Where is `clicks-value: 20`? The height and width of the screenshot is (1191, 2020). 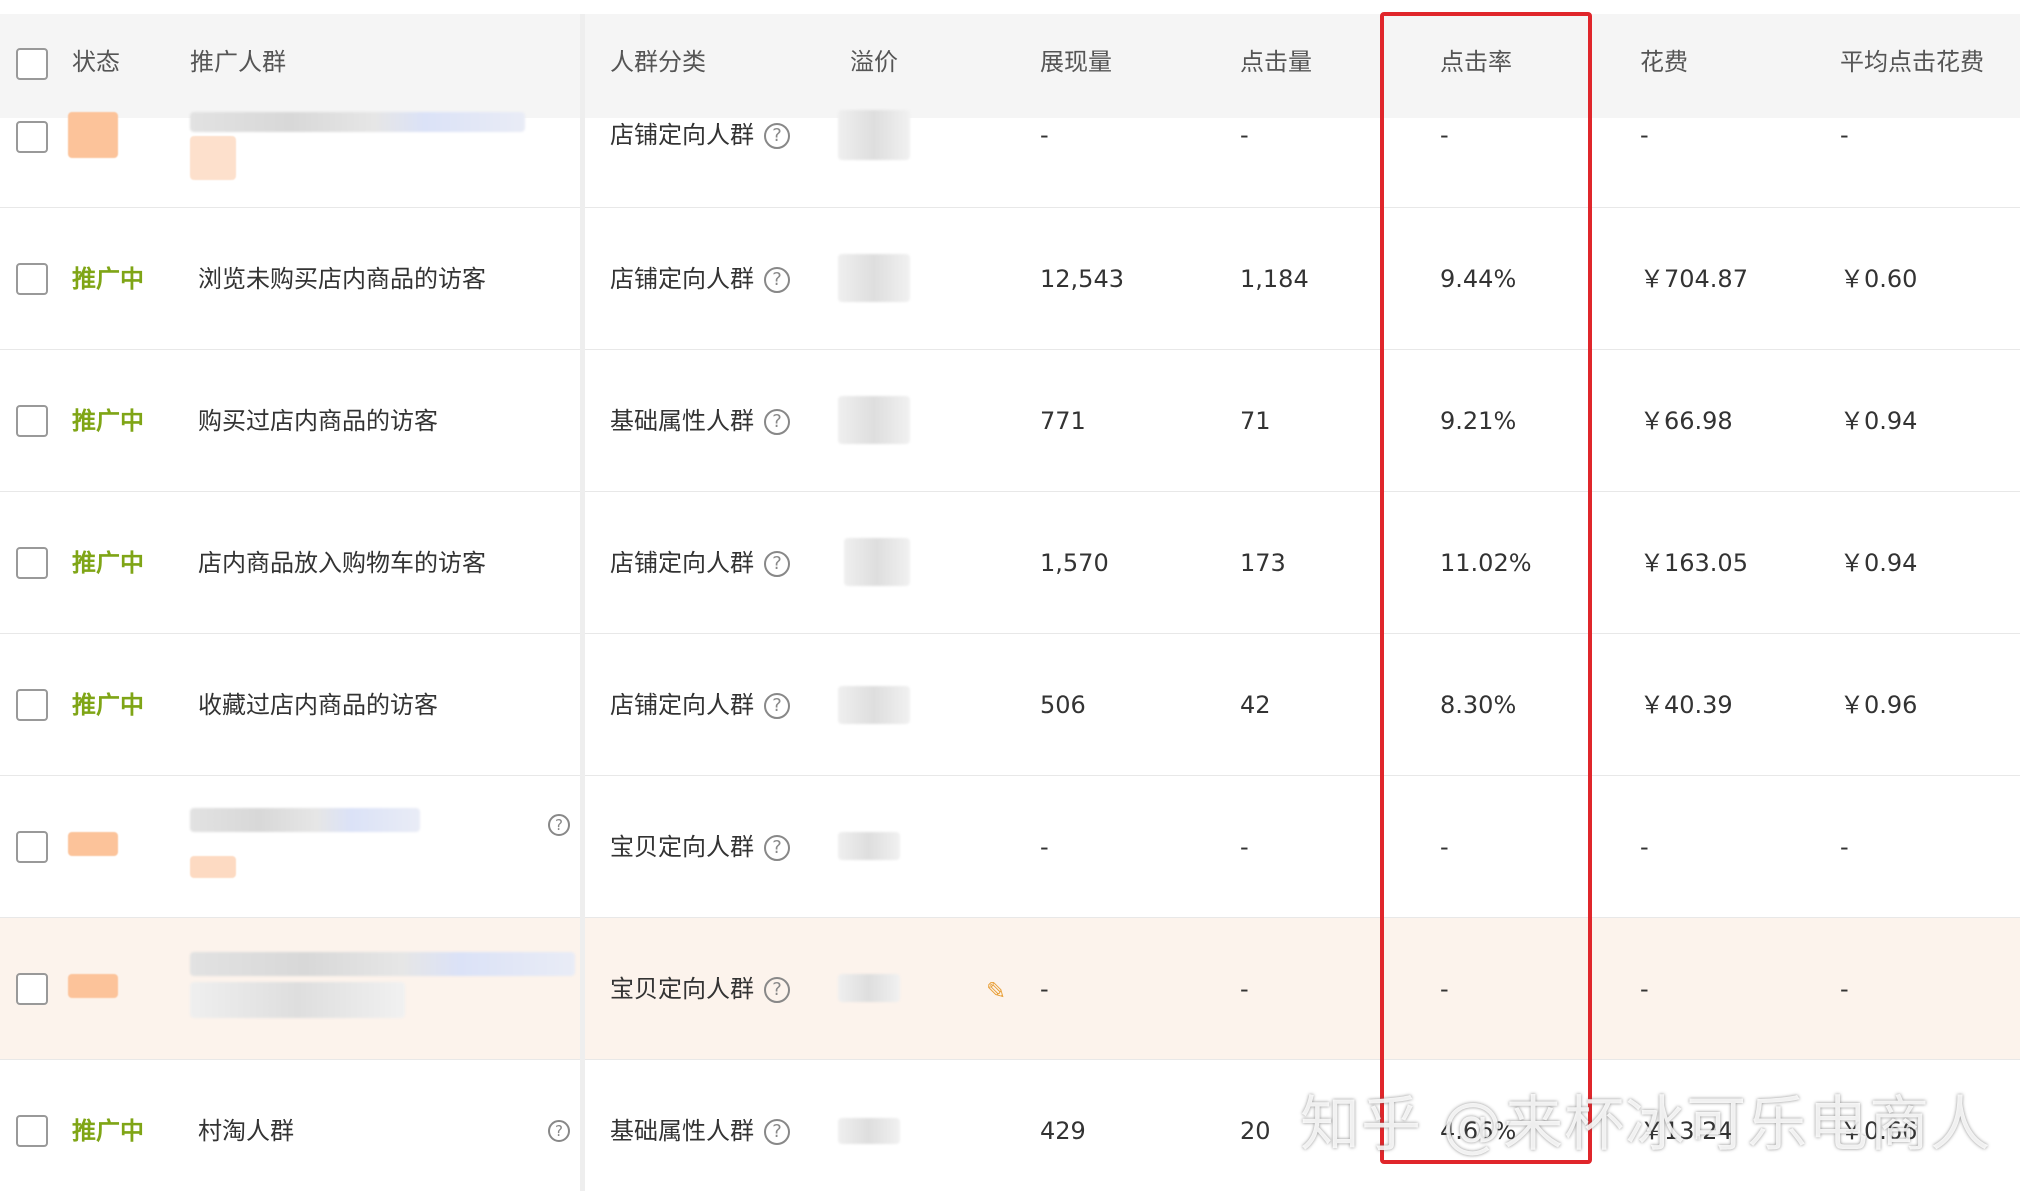 clicks-value: 20 is located at coordinates (1255, 1131).